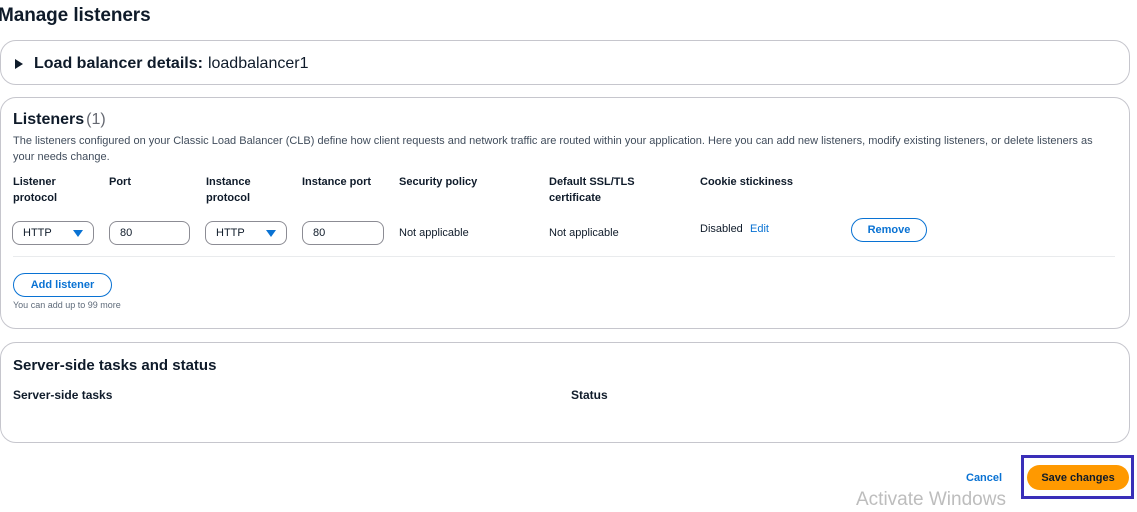 This screenshot has width=1137, height=512. Describe the element at coordinates (584, 233) in the screenshot. I see `default-ssl-value: Not applicable` at that location.